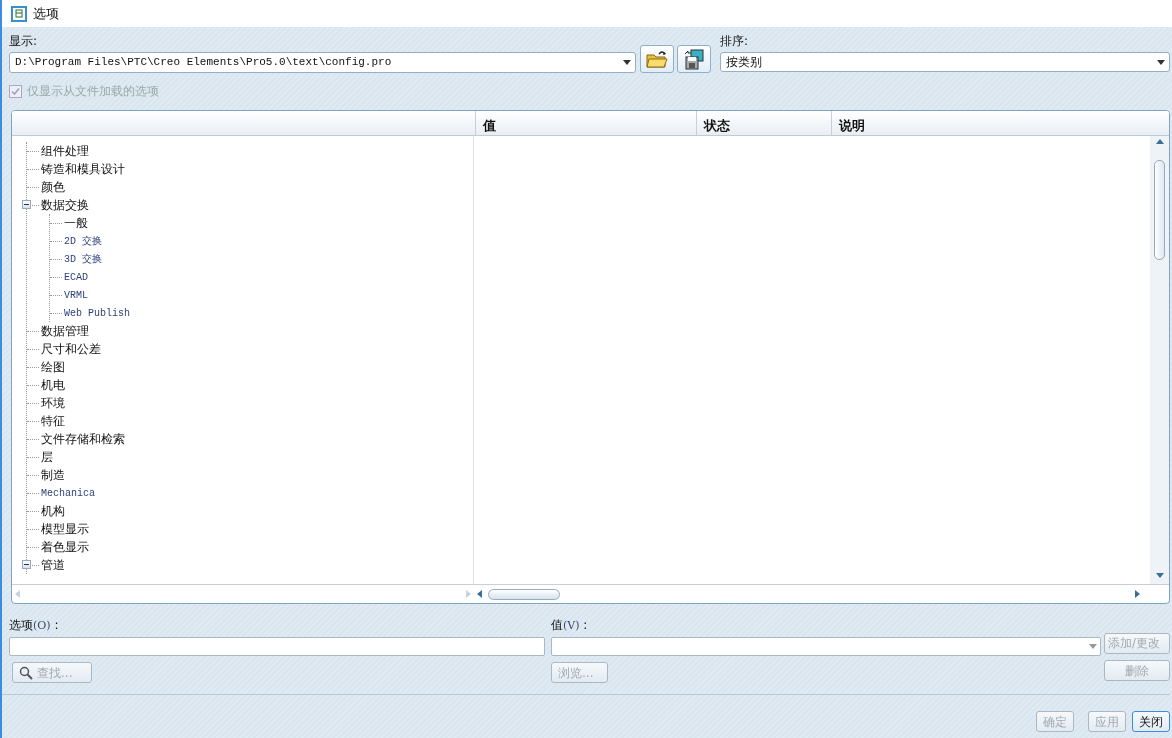  What do you see at coordinates (53, 187) in the screenshot?
I see `tree-item: 颜色` at bounding box center [53, 187].